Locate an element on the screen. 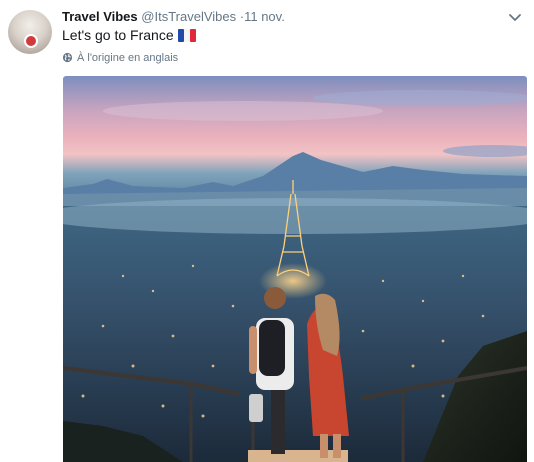 The width and height of the screenshot is (534, 462). tweet-timestamp: 11 nov. is located at coordinates (264, 16).